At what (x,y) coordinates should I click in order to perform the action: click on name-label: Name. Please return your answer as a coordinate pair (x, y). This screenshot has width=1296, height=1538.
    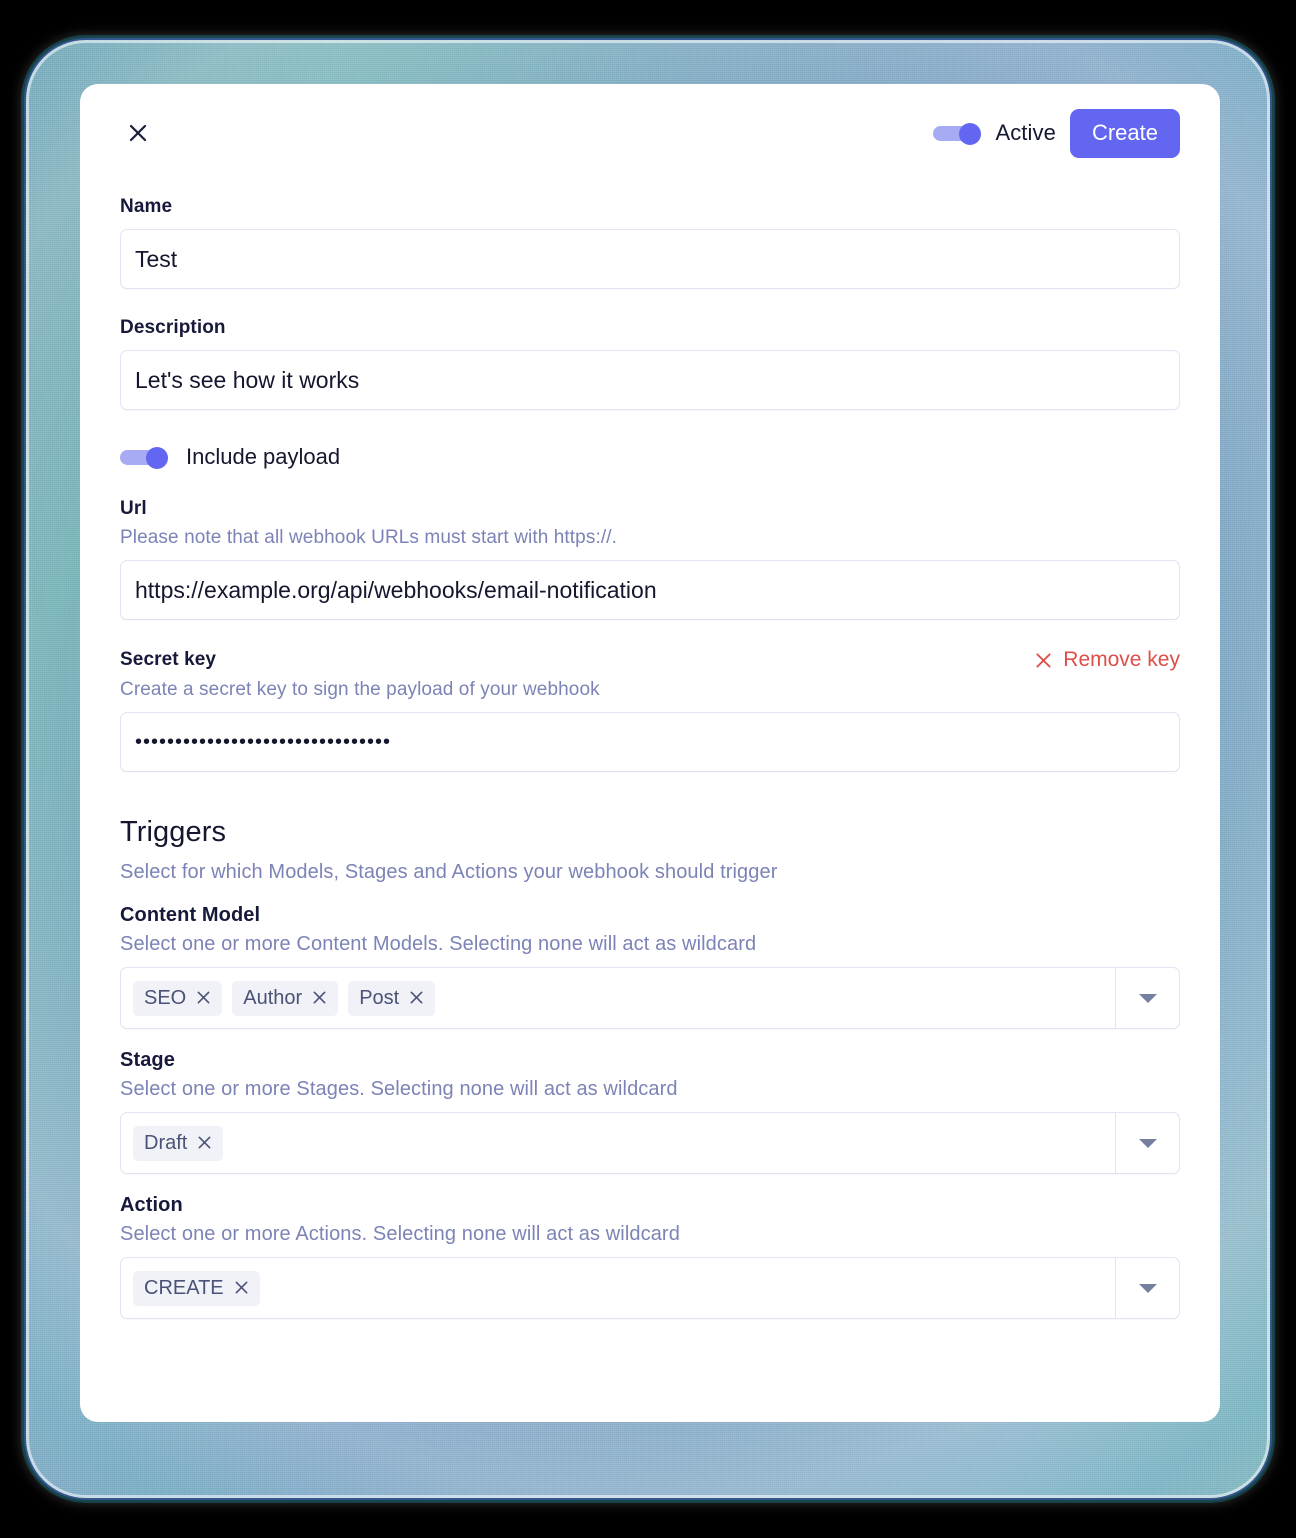
    Looking at the image, I should click on (146, 206).